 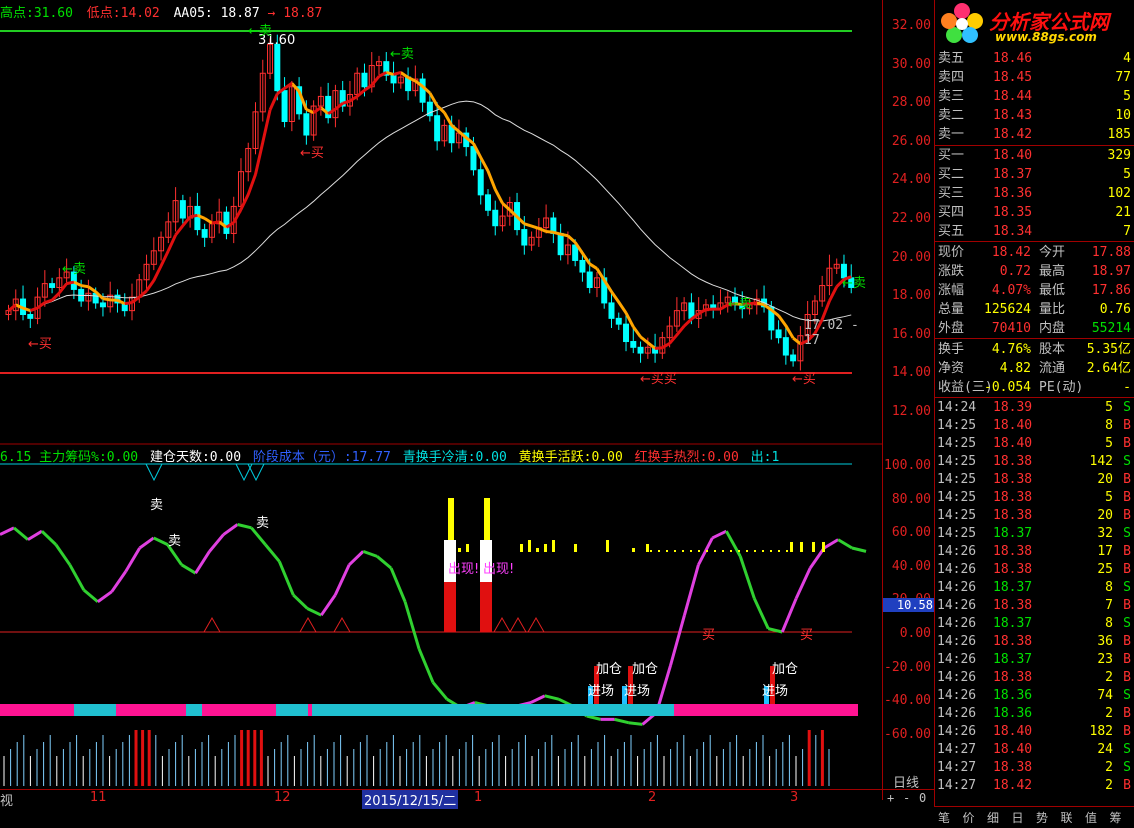 I want to click on tick-time: 14:27, so click(x=957, y=749).